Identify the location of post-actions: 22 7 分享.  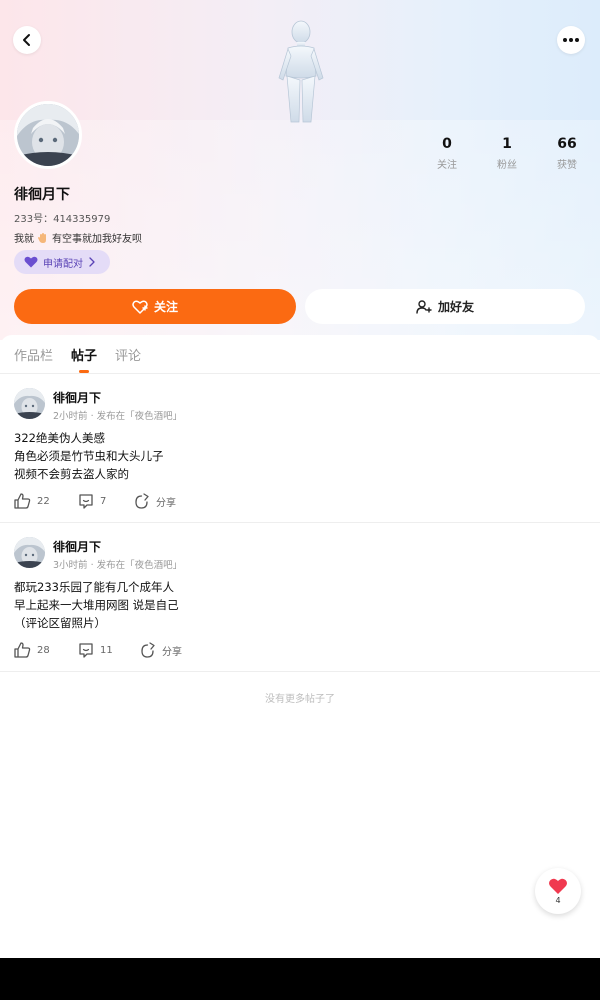
(95, 501).